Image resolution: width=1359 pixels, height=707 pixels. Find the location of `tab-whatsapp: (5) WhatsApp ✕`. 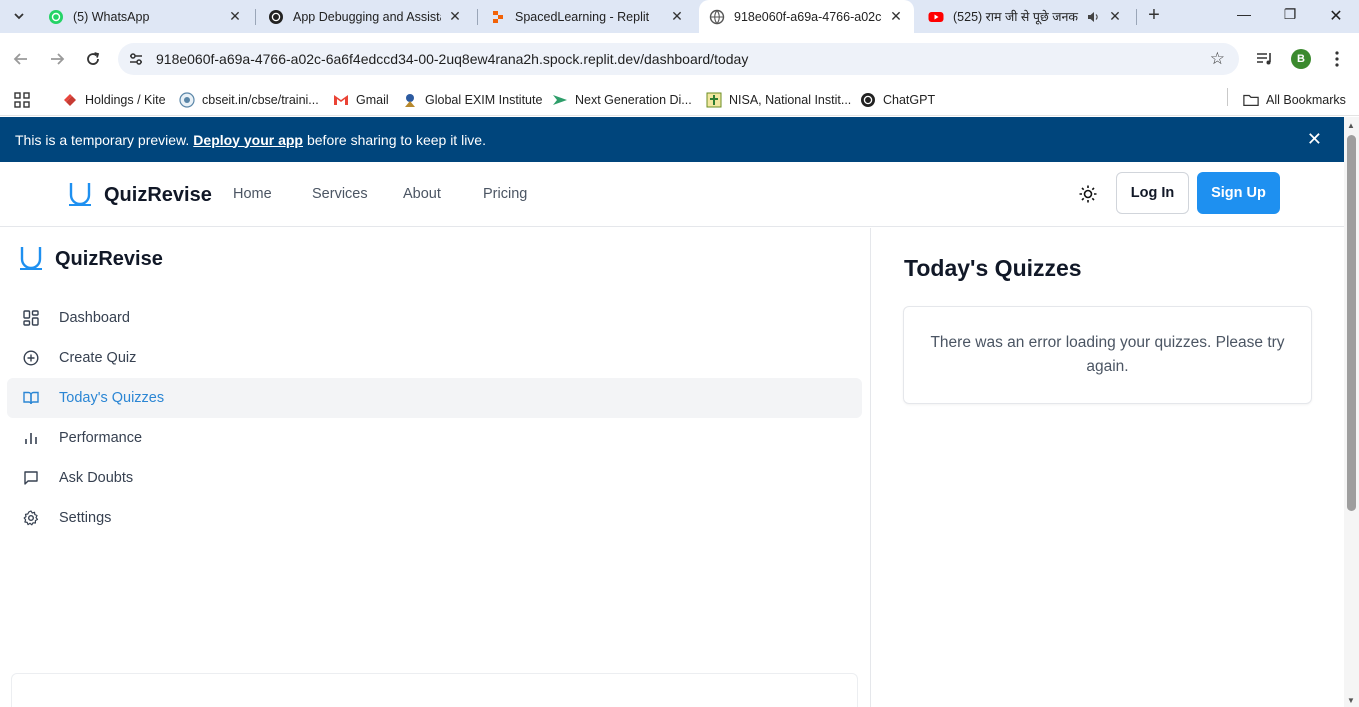

tab-whatsapp: (5) WhatsApp ✕ is located at coordinates (145, 16).